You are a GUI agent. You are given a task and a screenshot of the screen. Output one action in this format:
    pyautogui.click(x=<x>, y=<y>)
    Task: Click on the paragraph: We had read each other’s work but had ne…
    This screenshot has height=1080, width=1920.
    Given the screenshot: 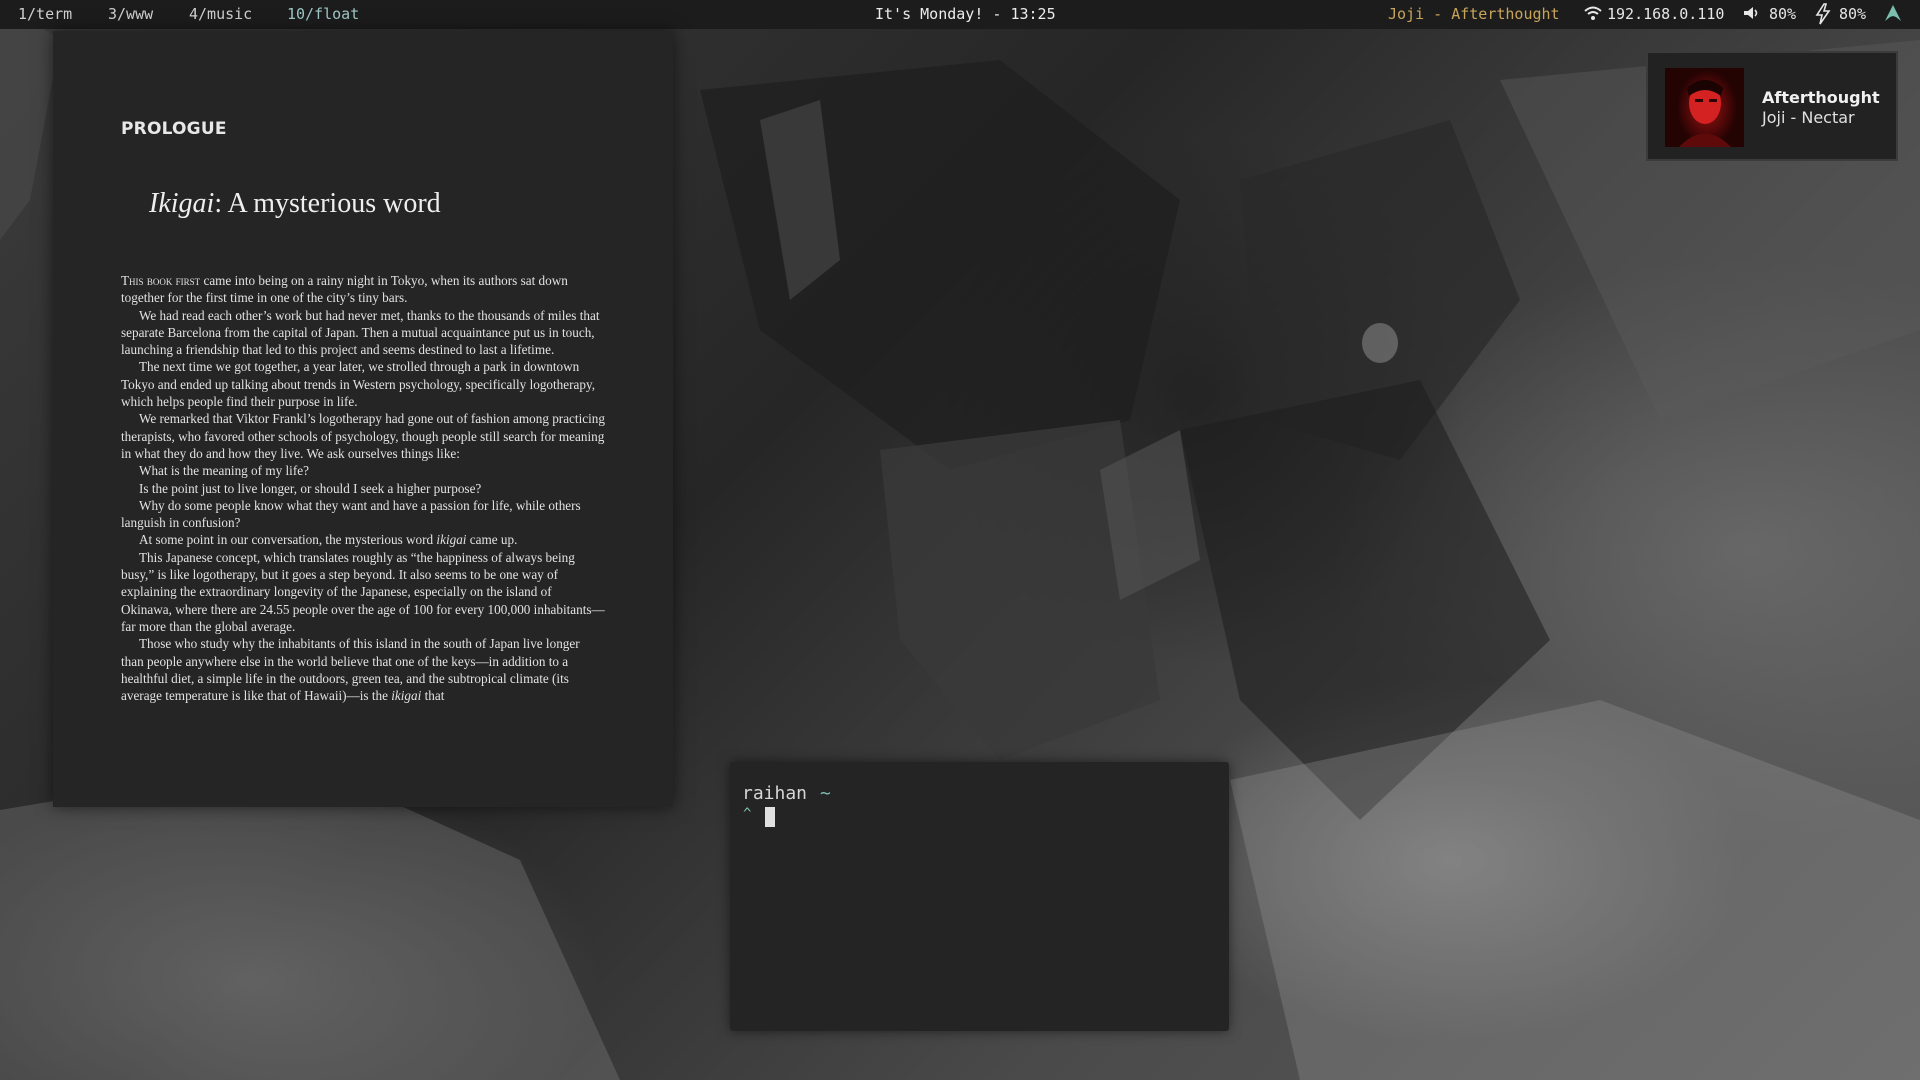 What is the action you would take?
    pyautogui.click(x=360, y=332)
    